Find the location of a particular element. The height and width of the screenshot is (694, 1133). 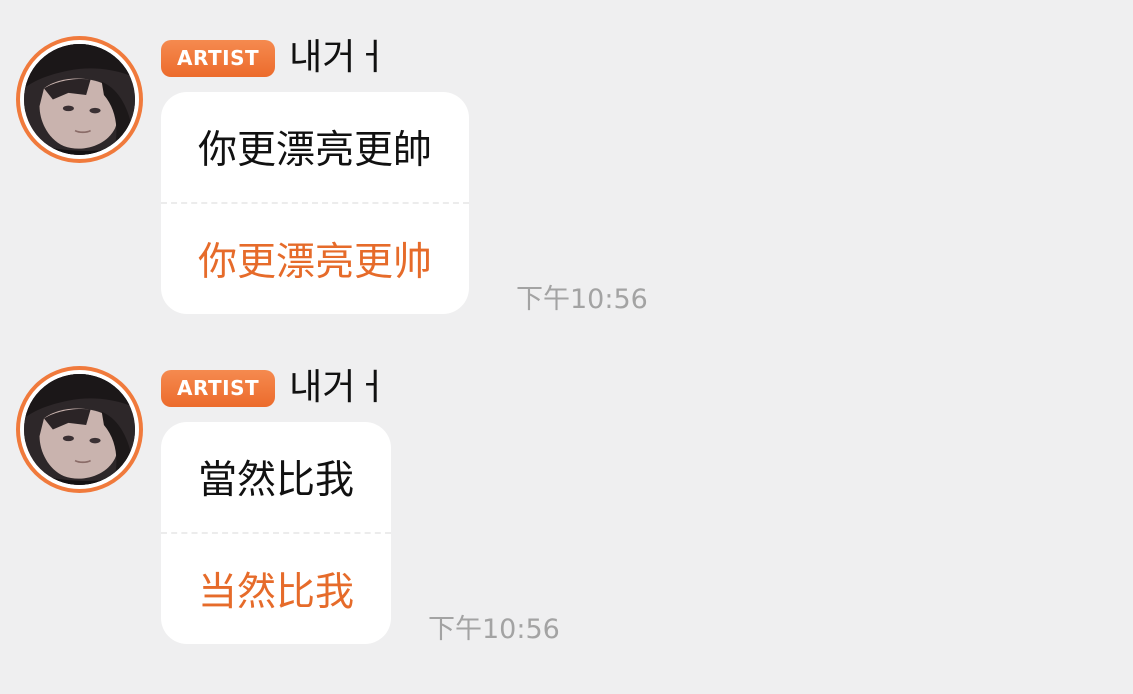

original-text: 當然比我 is located at coordinates (276, 480).